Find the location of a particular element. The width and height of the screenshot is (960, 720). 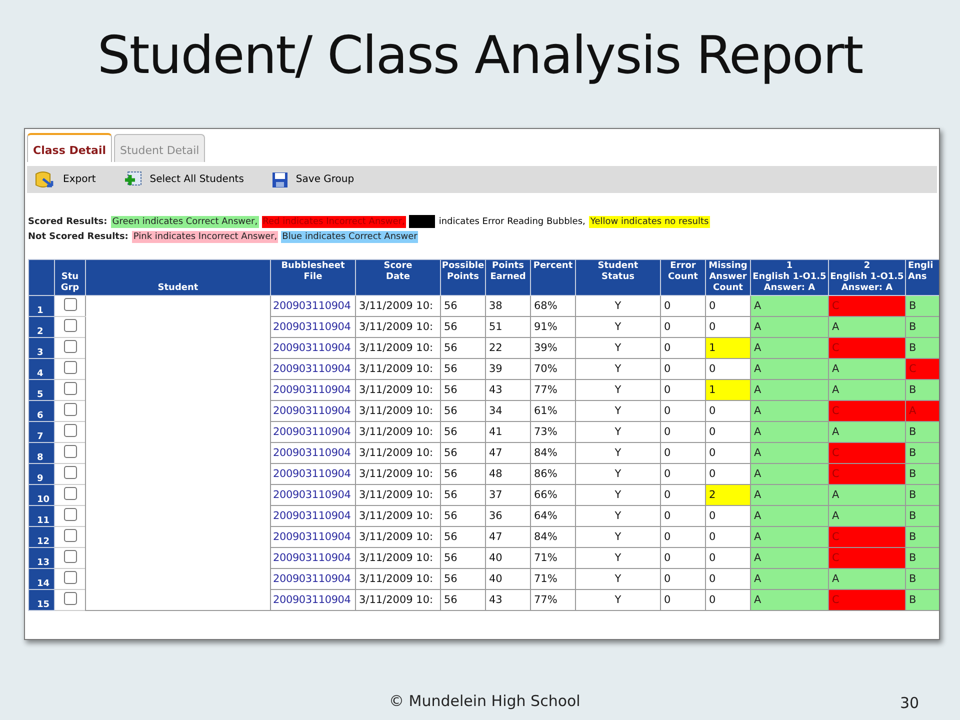

legend-item: Blue indicates Correct Answer is located at coordinates (349, 237).